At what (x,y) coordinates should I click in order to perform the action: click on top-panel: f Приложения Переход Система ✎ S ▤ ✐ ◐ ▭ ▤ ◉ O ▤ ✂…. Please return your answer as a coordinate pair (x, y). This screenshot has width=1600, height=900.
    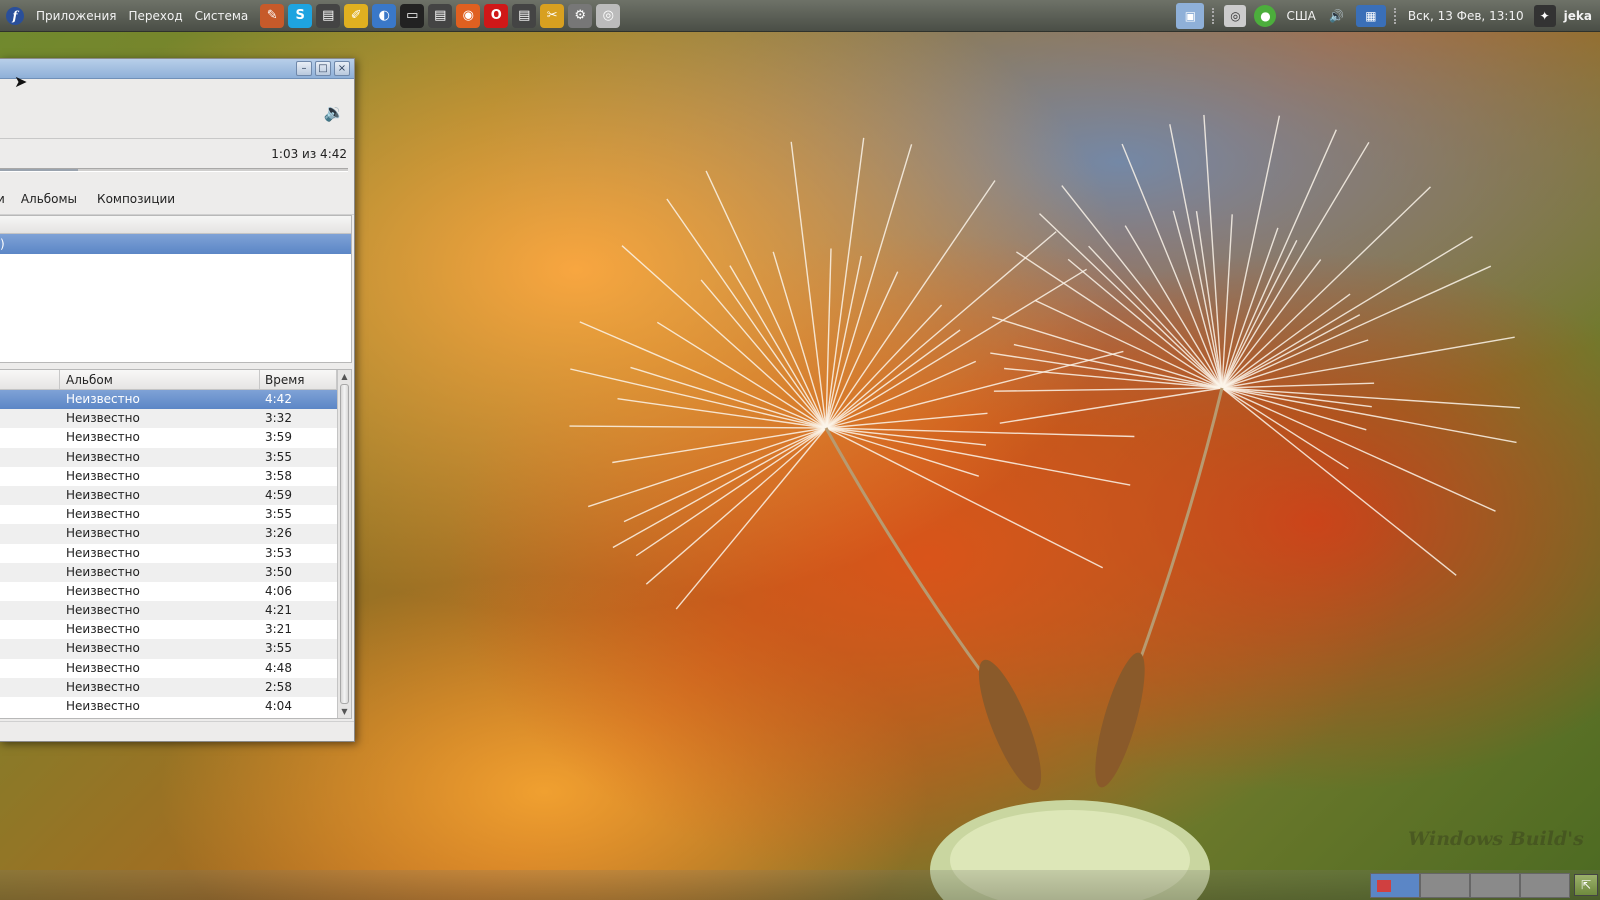
    Looking at the image, I should click on (800, 16).